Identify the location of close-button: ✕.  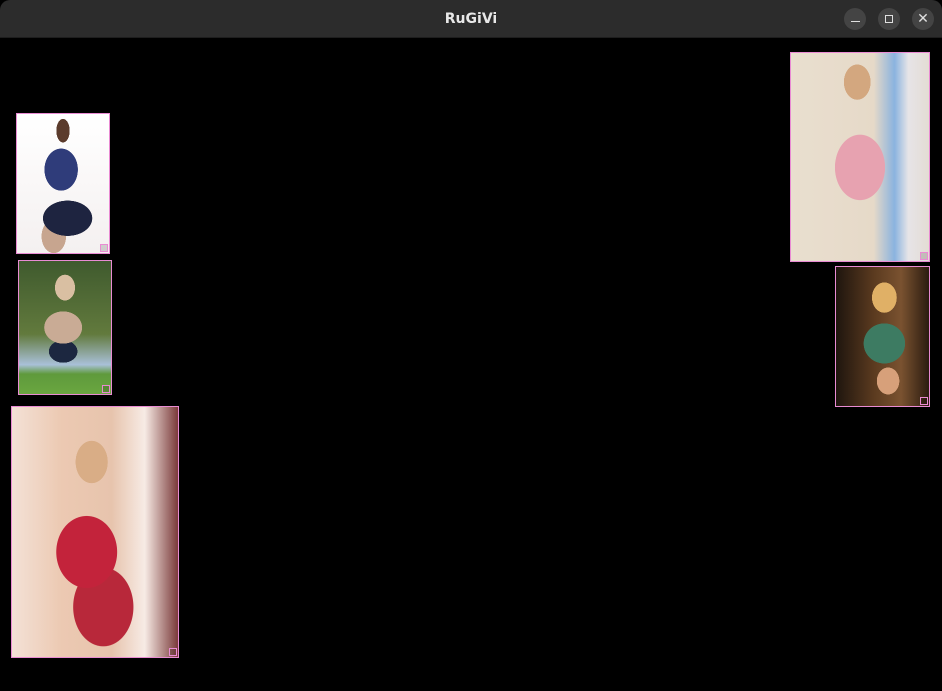
(923, 19).